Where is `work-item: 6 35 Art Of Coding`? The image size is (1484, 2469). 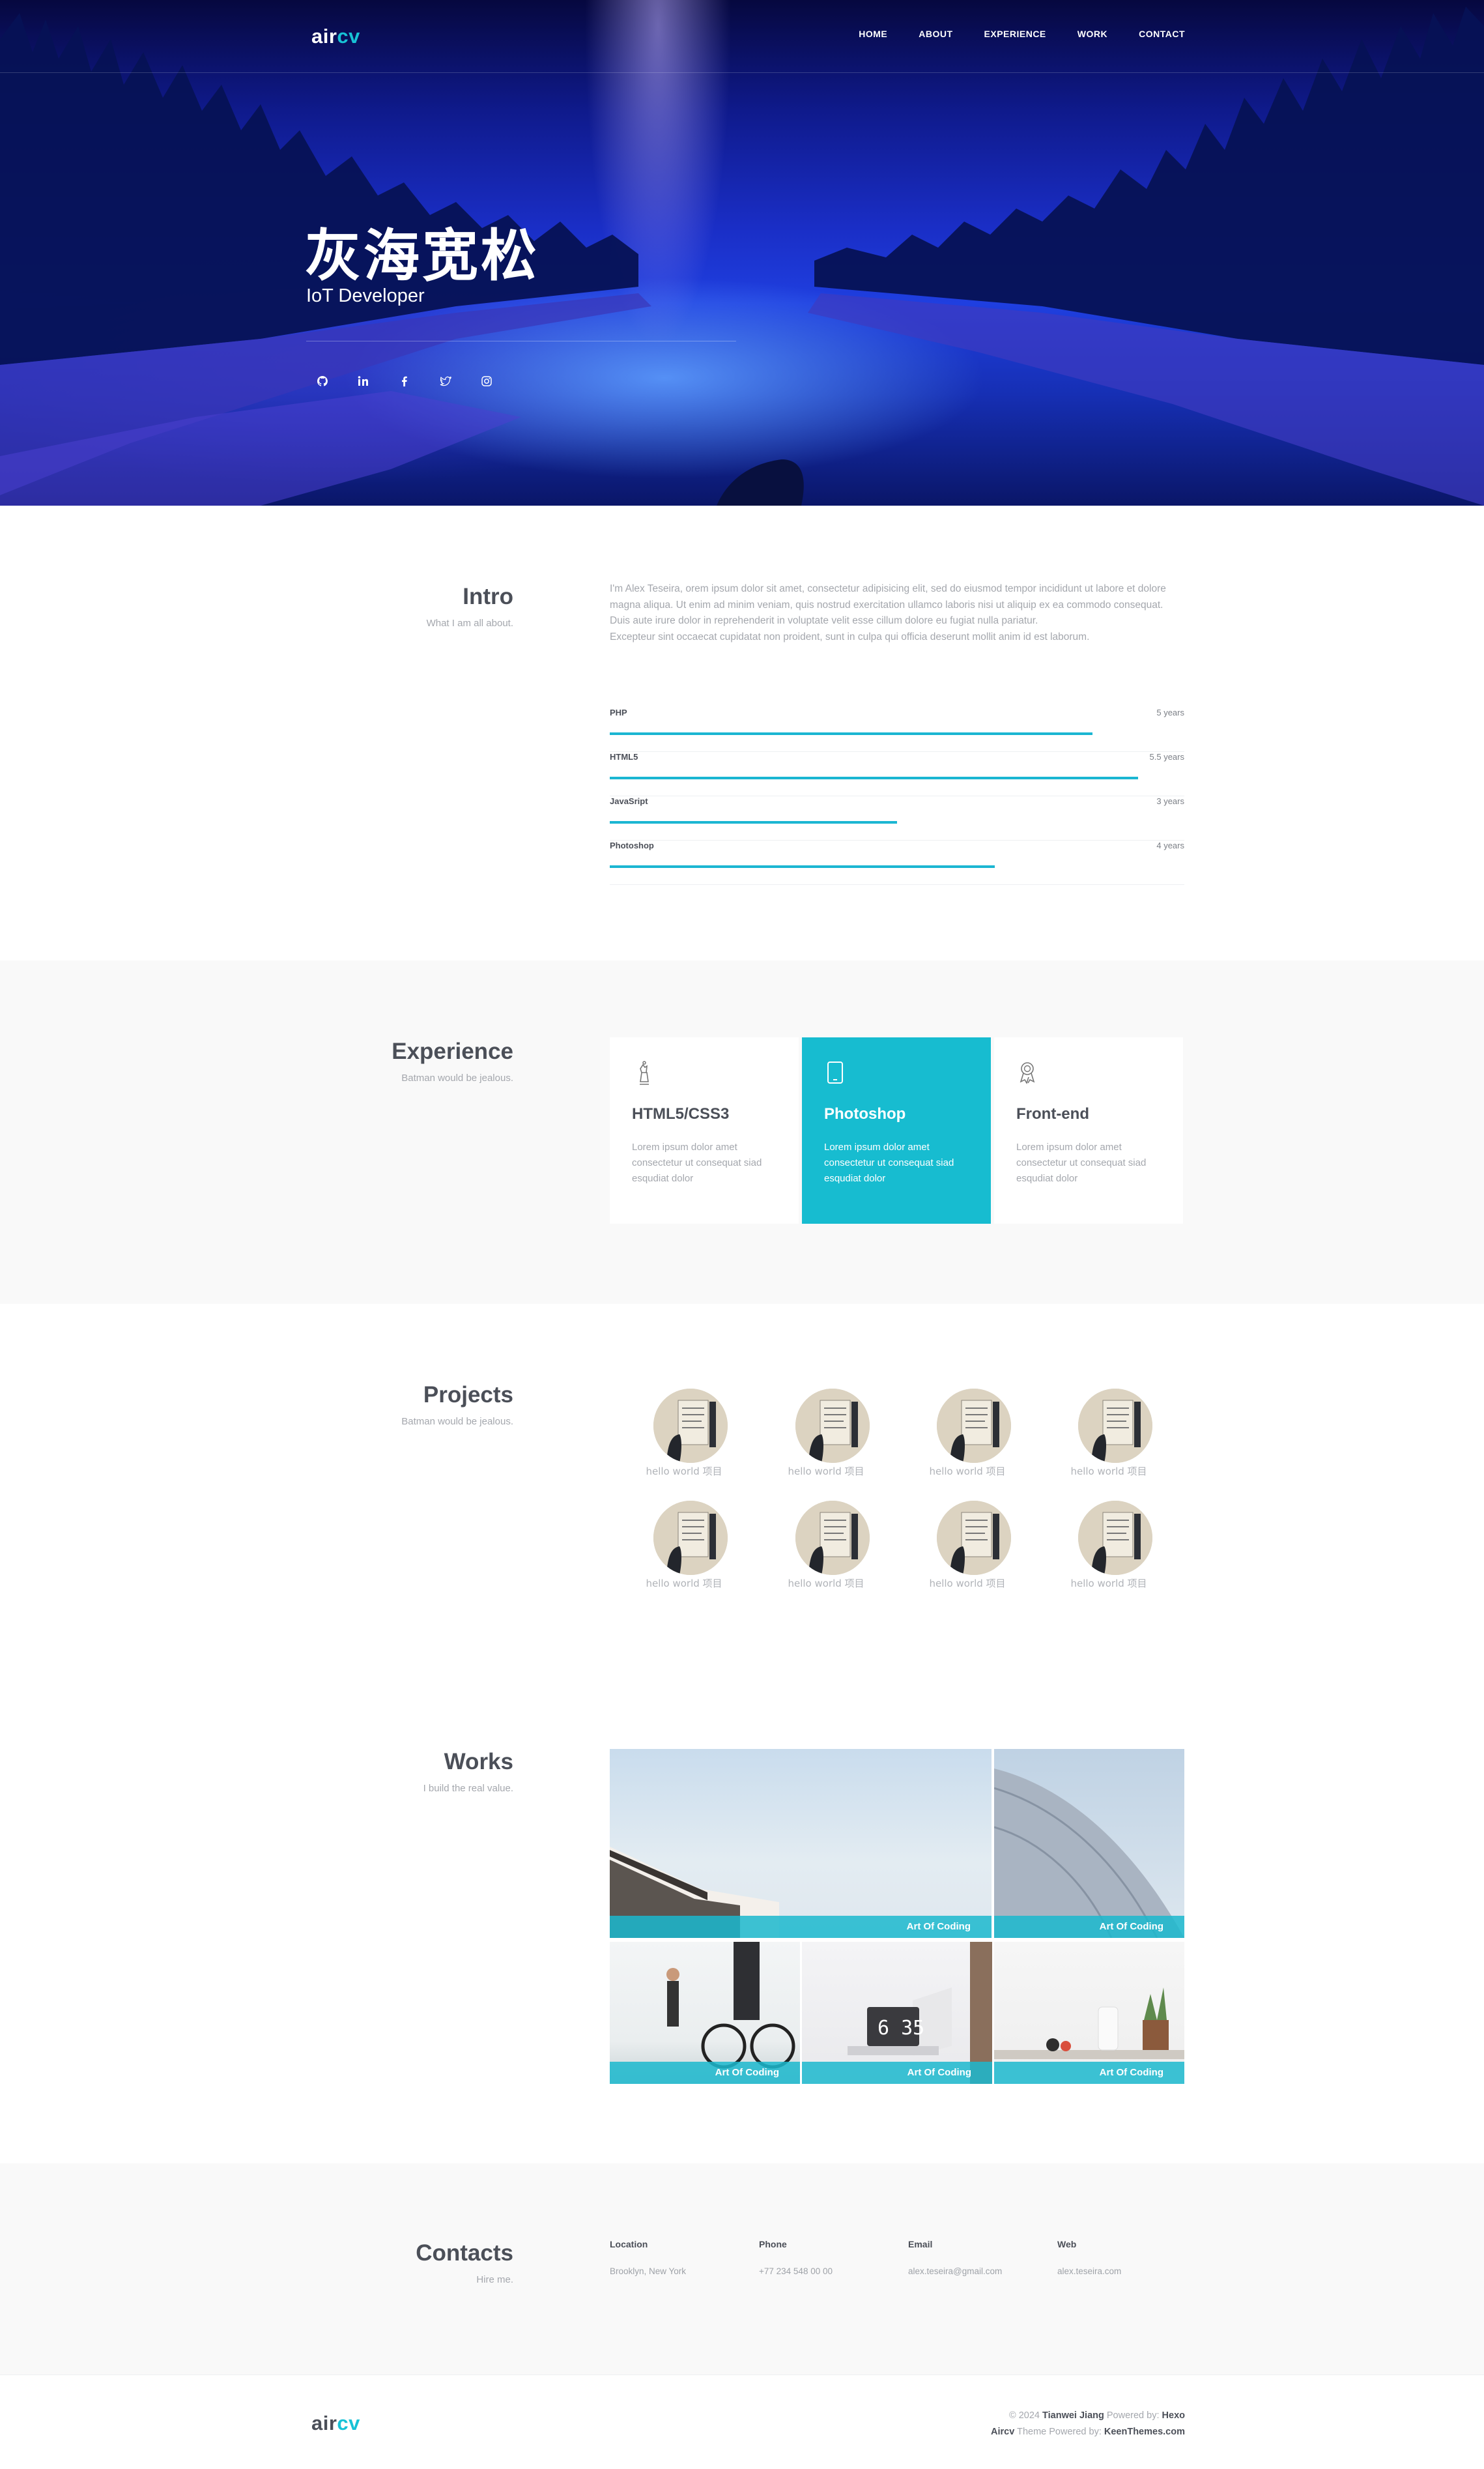
work-item: 6 35 Art Of Coding is located at coordinates (897, 2013).